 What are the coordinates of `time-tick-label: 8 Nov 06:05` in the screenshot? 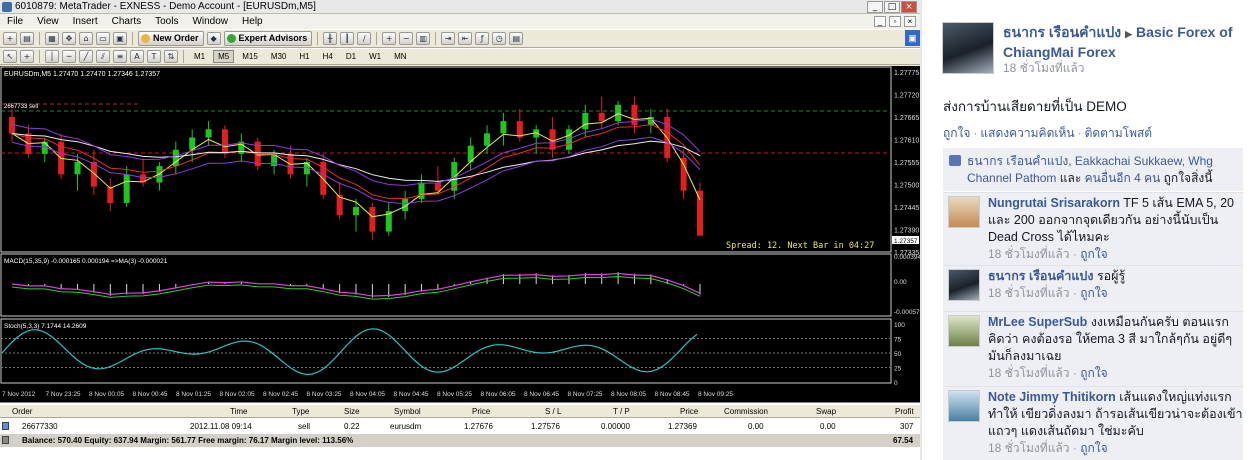 It's located at (498, 394).